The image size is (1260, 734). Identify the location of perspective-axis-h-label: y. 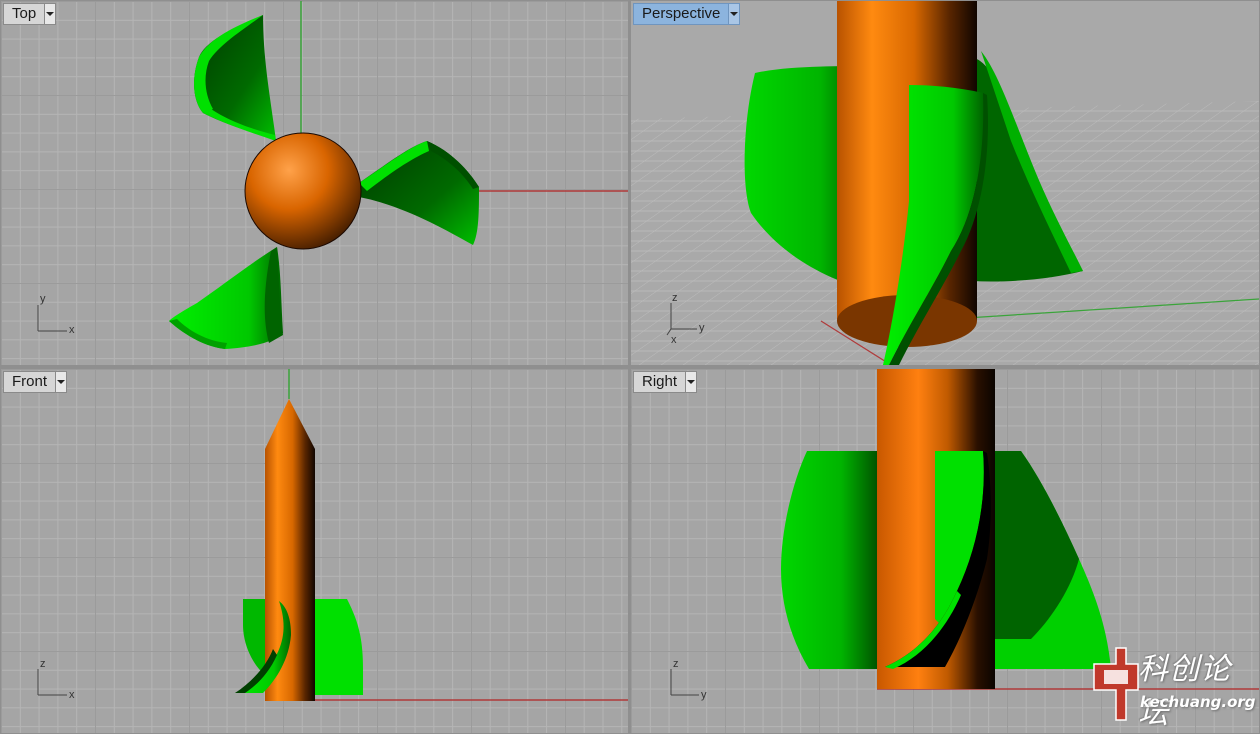
(702, 328).